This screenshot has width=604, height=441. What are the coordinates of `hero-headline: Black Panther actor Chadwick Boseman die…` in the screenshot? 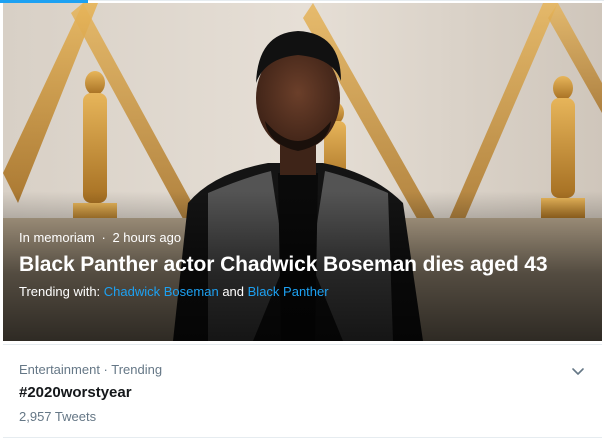 It's located at (302, 264).